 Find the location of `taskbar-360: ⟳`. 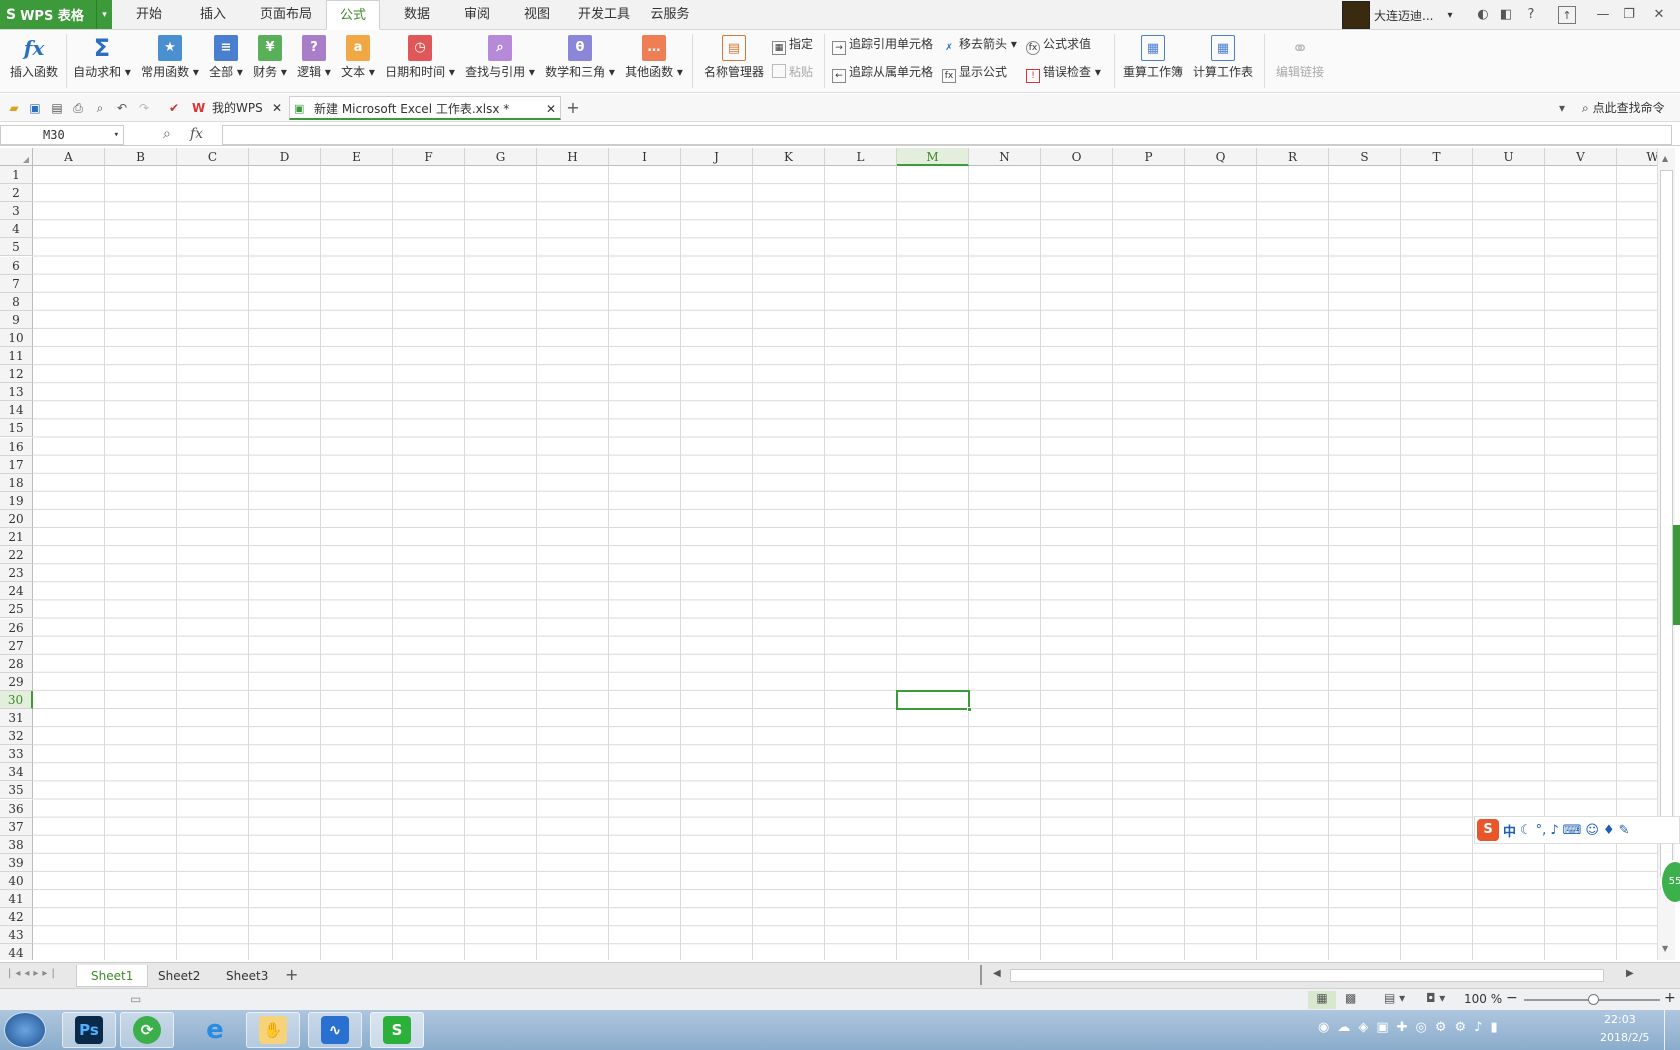

taskbar-360: ⟳ is located at coordinates (147, 1030).